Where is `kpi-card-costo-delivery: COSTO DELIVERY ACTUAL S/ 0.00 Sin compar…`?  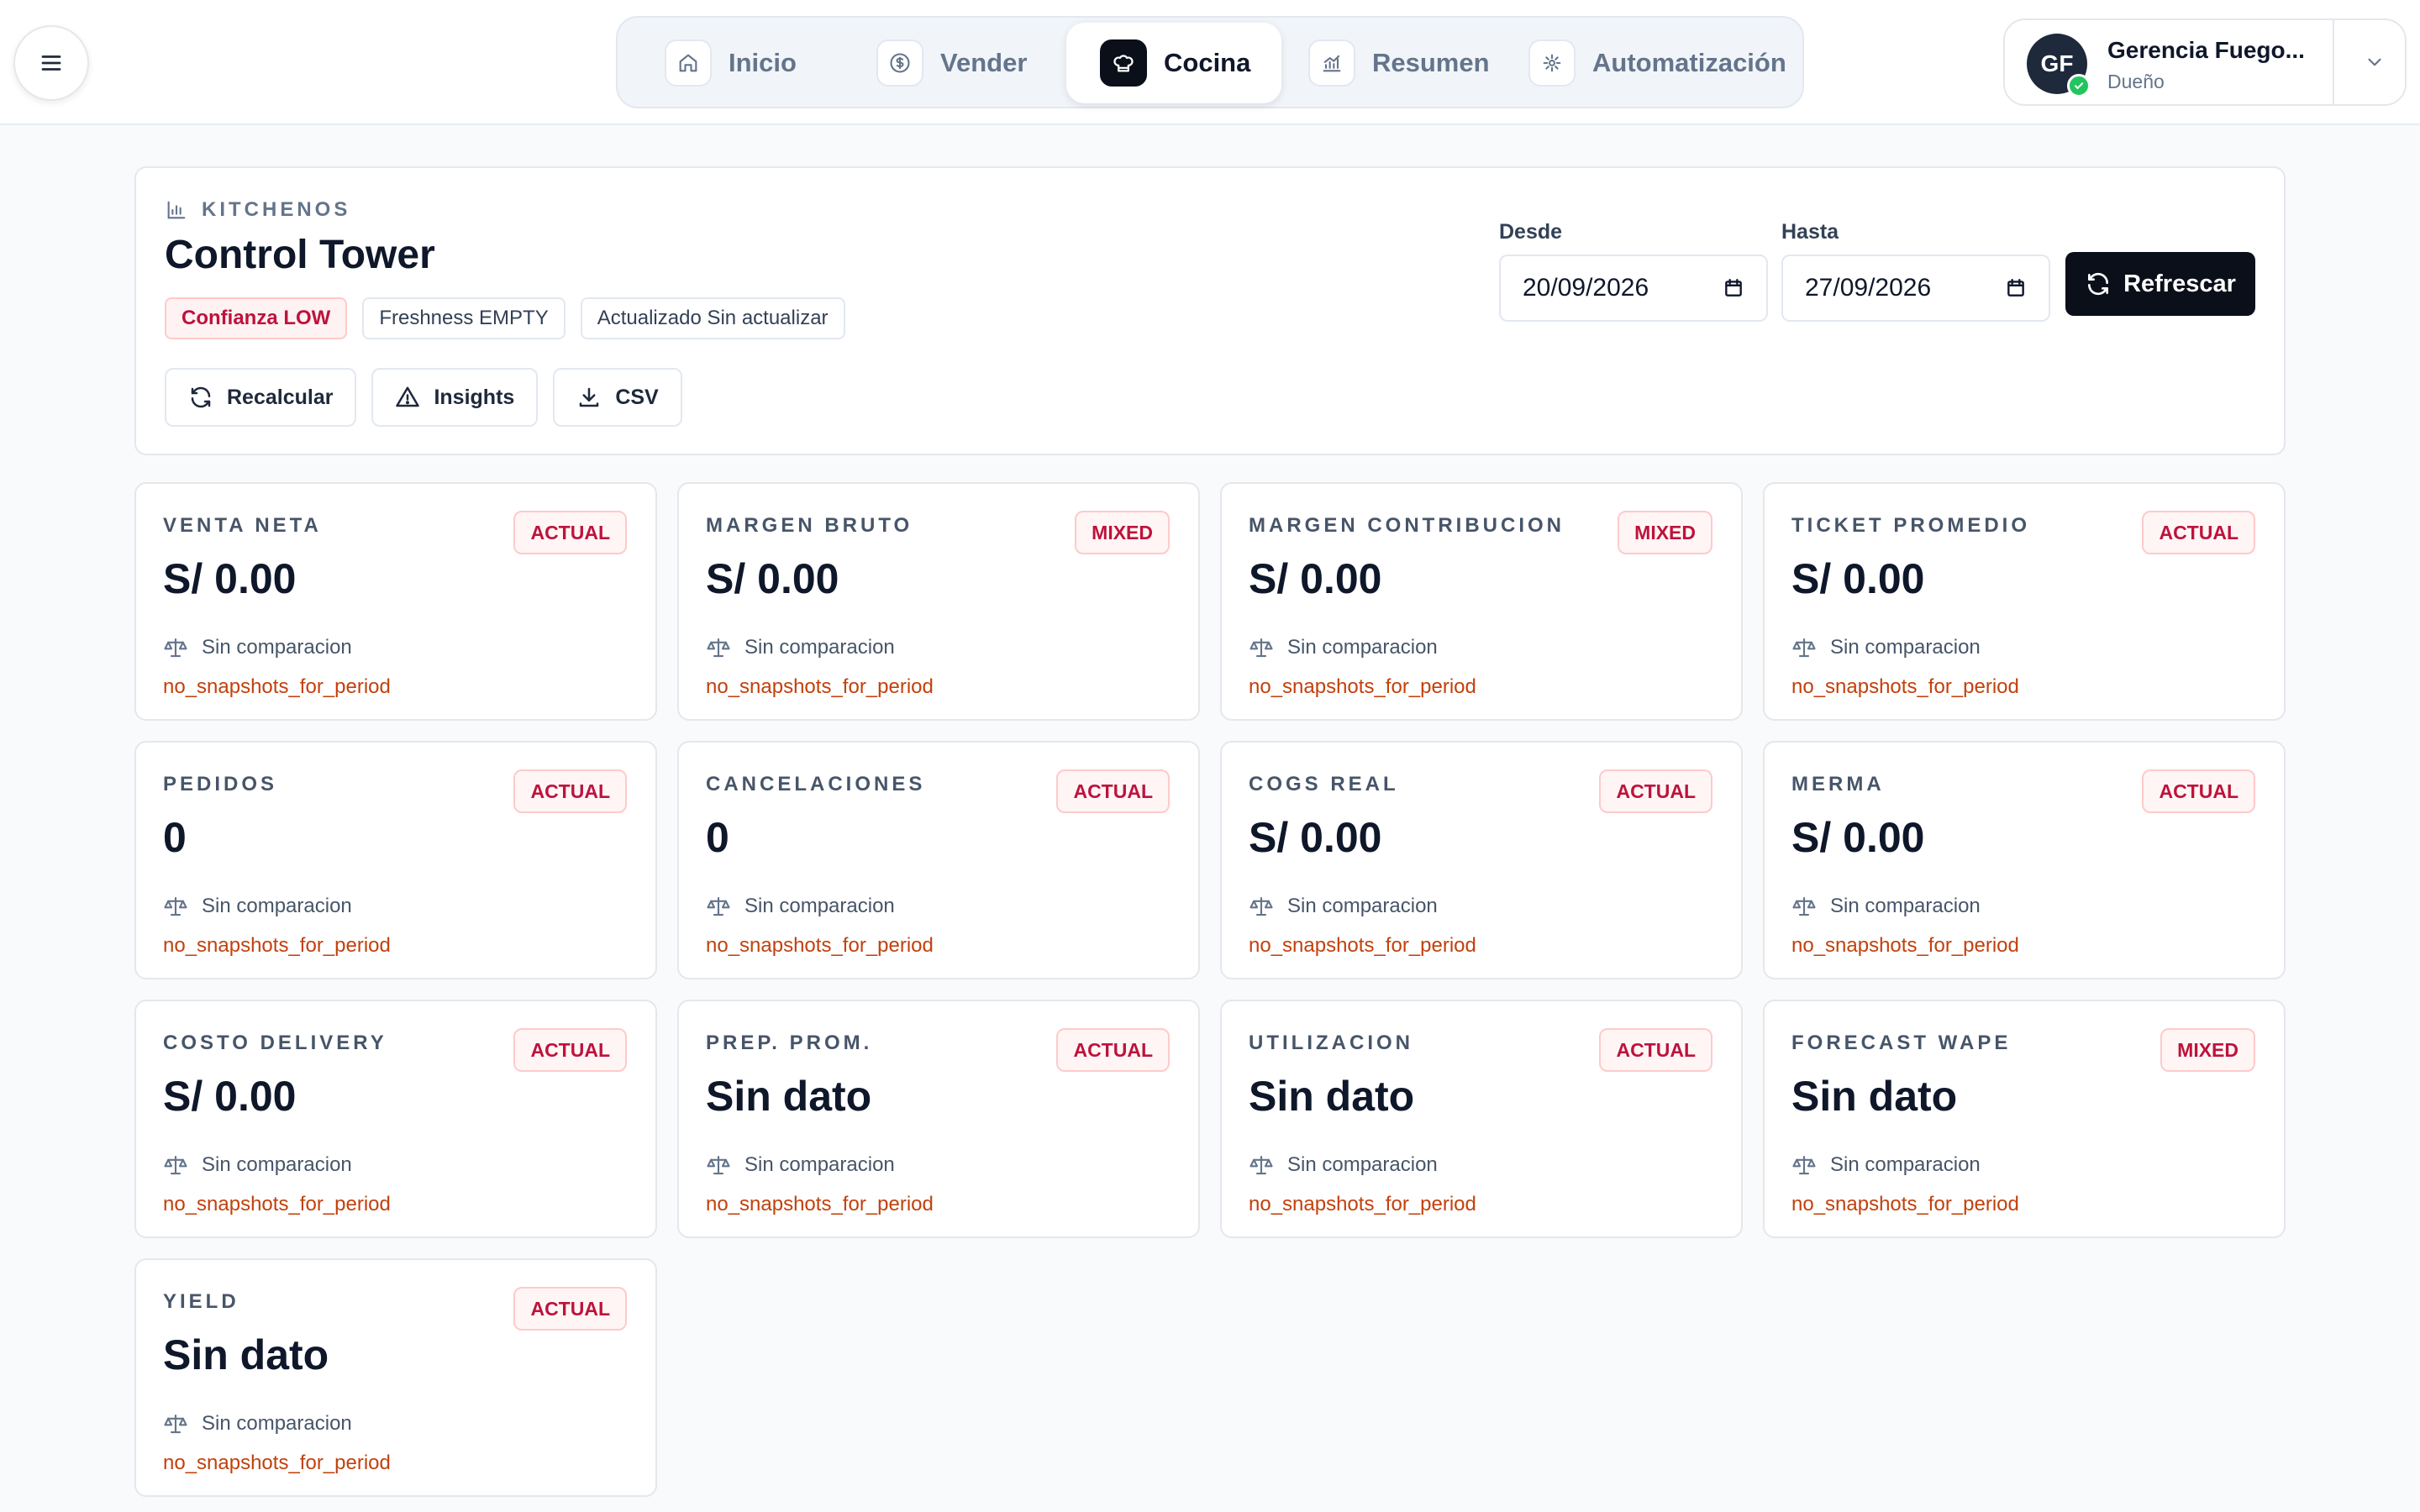 kpi-card-costo-delivery: COSTO DELIVERY ACTUAL S/ 0.00 Sin compar… is located at coordinates (396, 1119).